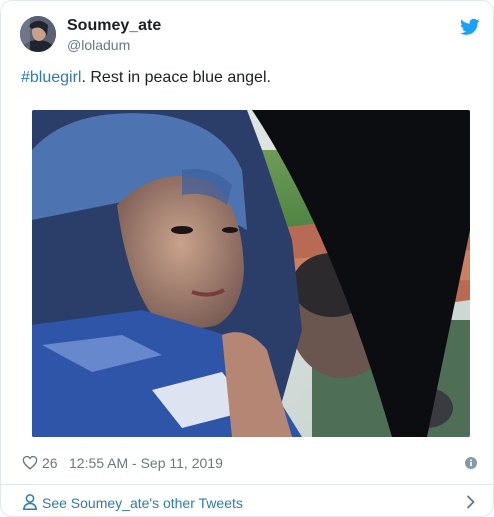 The width and height of the screenshot is (494, 517). I want to click on twitter-bird-icon, so click(470, 27).